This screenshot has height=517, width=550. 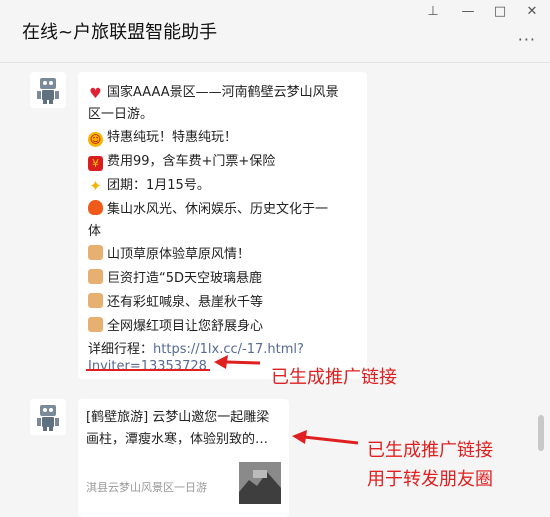 I want to click on message-line: ¥ 费用99，含车费+门票+保险, so click(x=181, y=160).